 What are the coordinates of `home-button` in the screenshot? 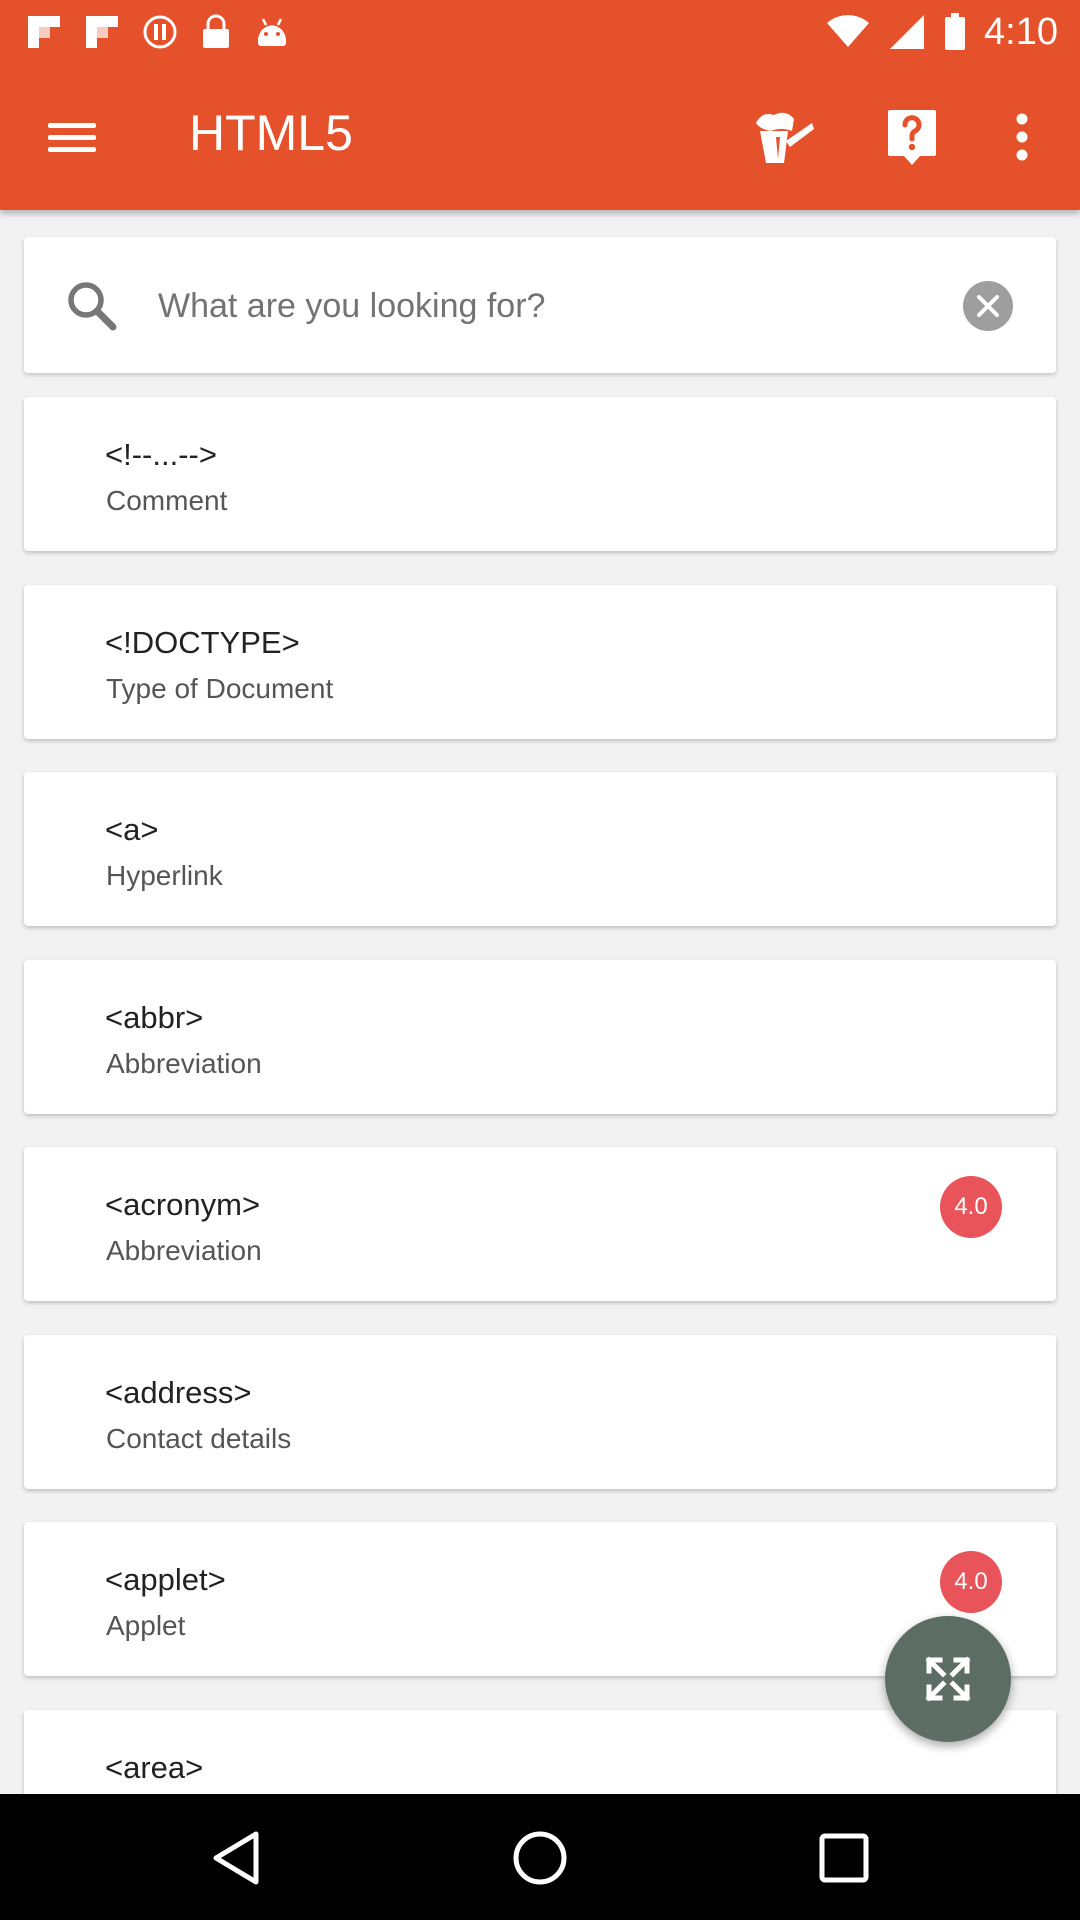 It's located at (540, 1858).